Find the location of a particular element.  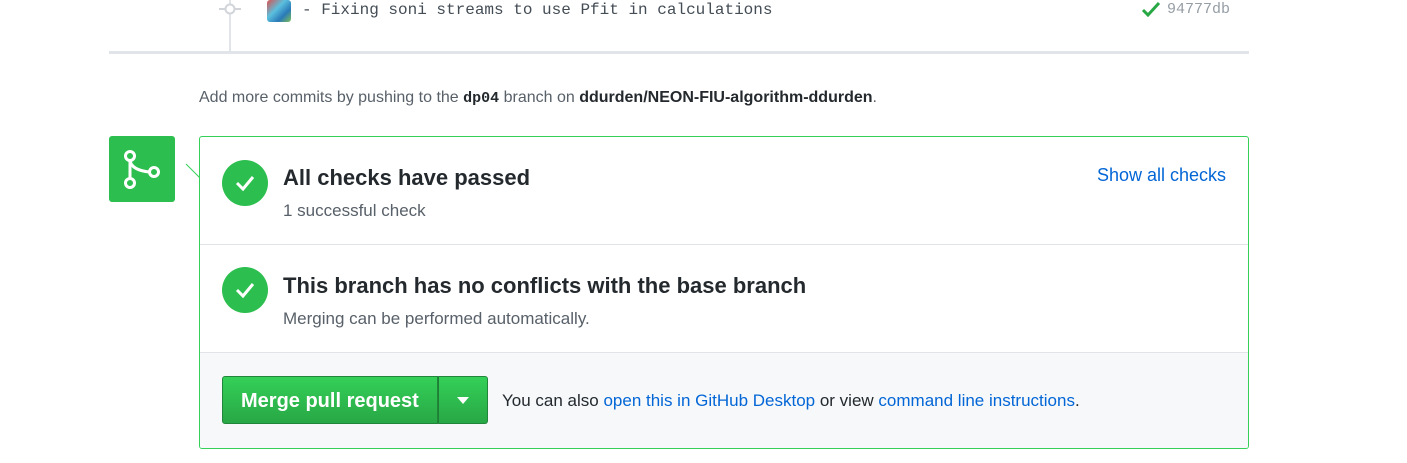

push-note-prefix: Add more commits by pushing to the is located at coordinates (331, 97).